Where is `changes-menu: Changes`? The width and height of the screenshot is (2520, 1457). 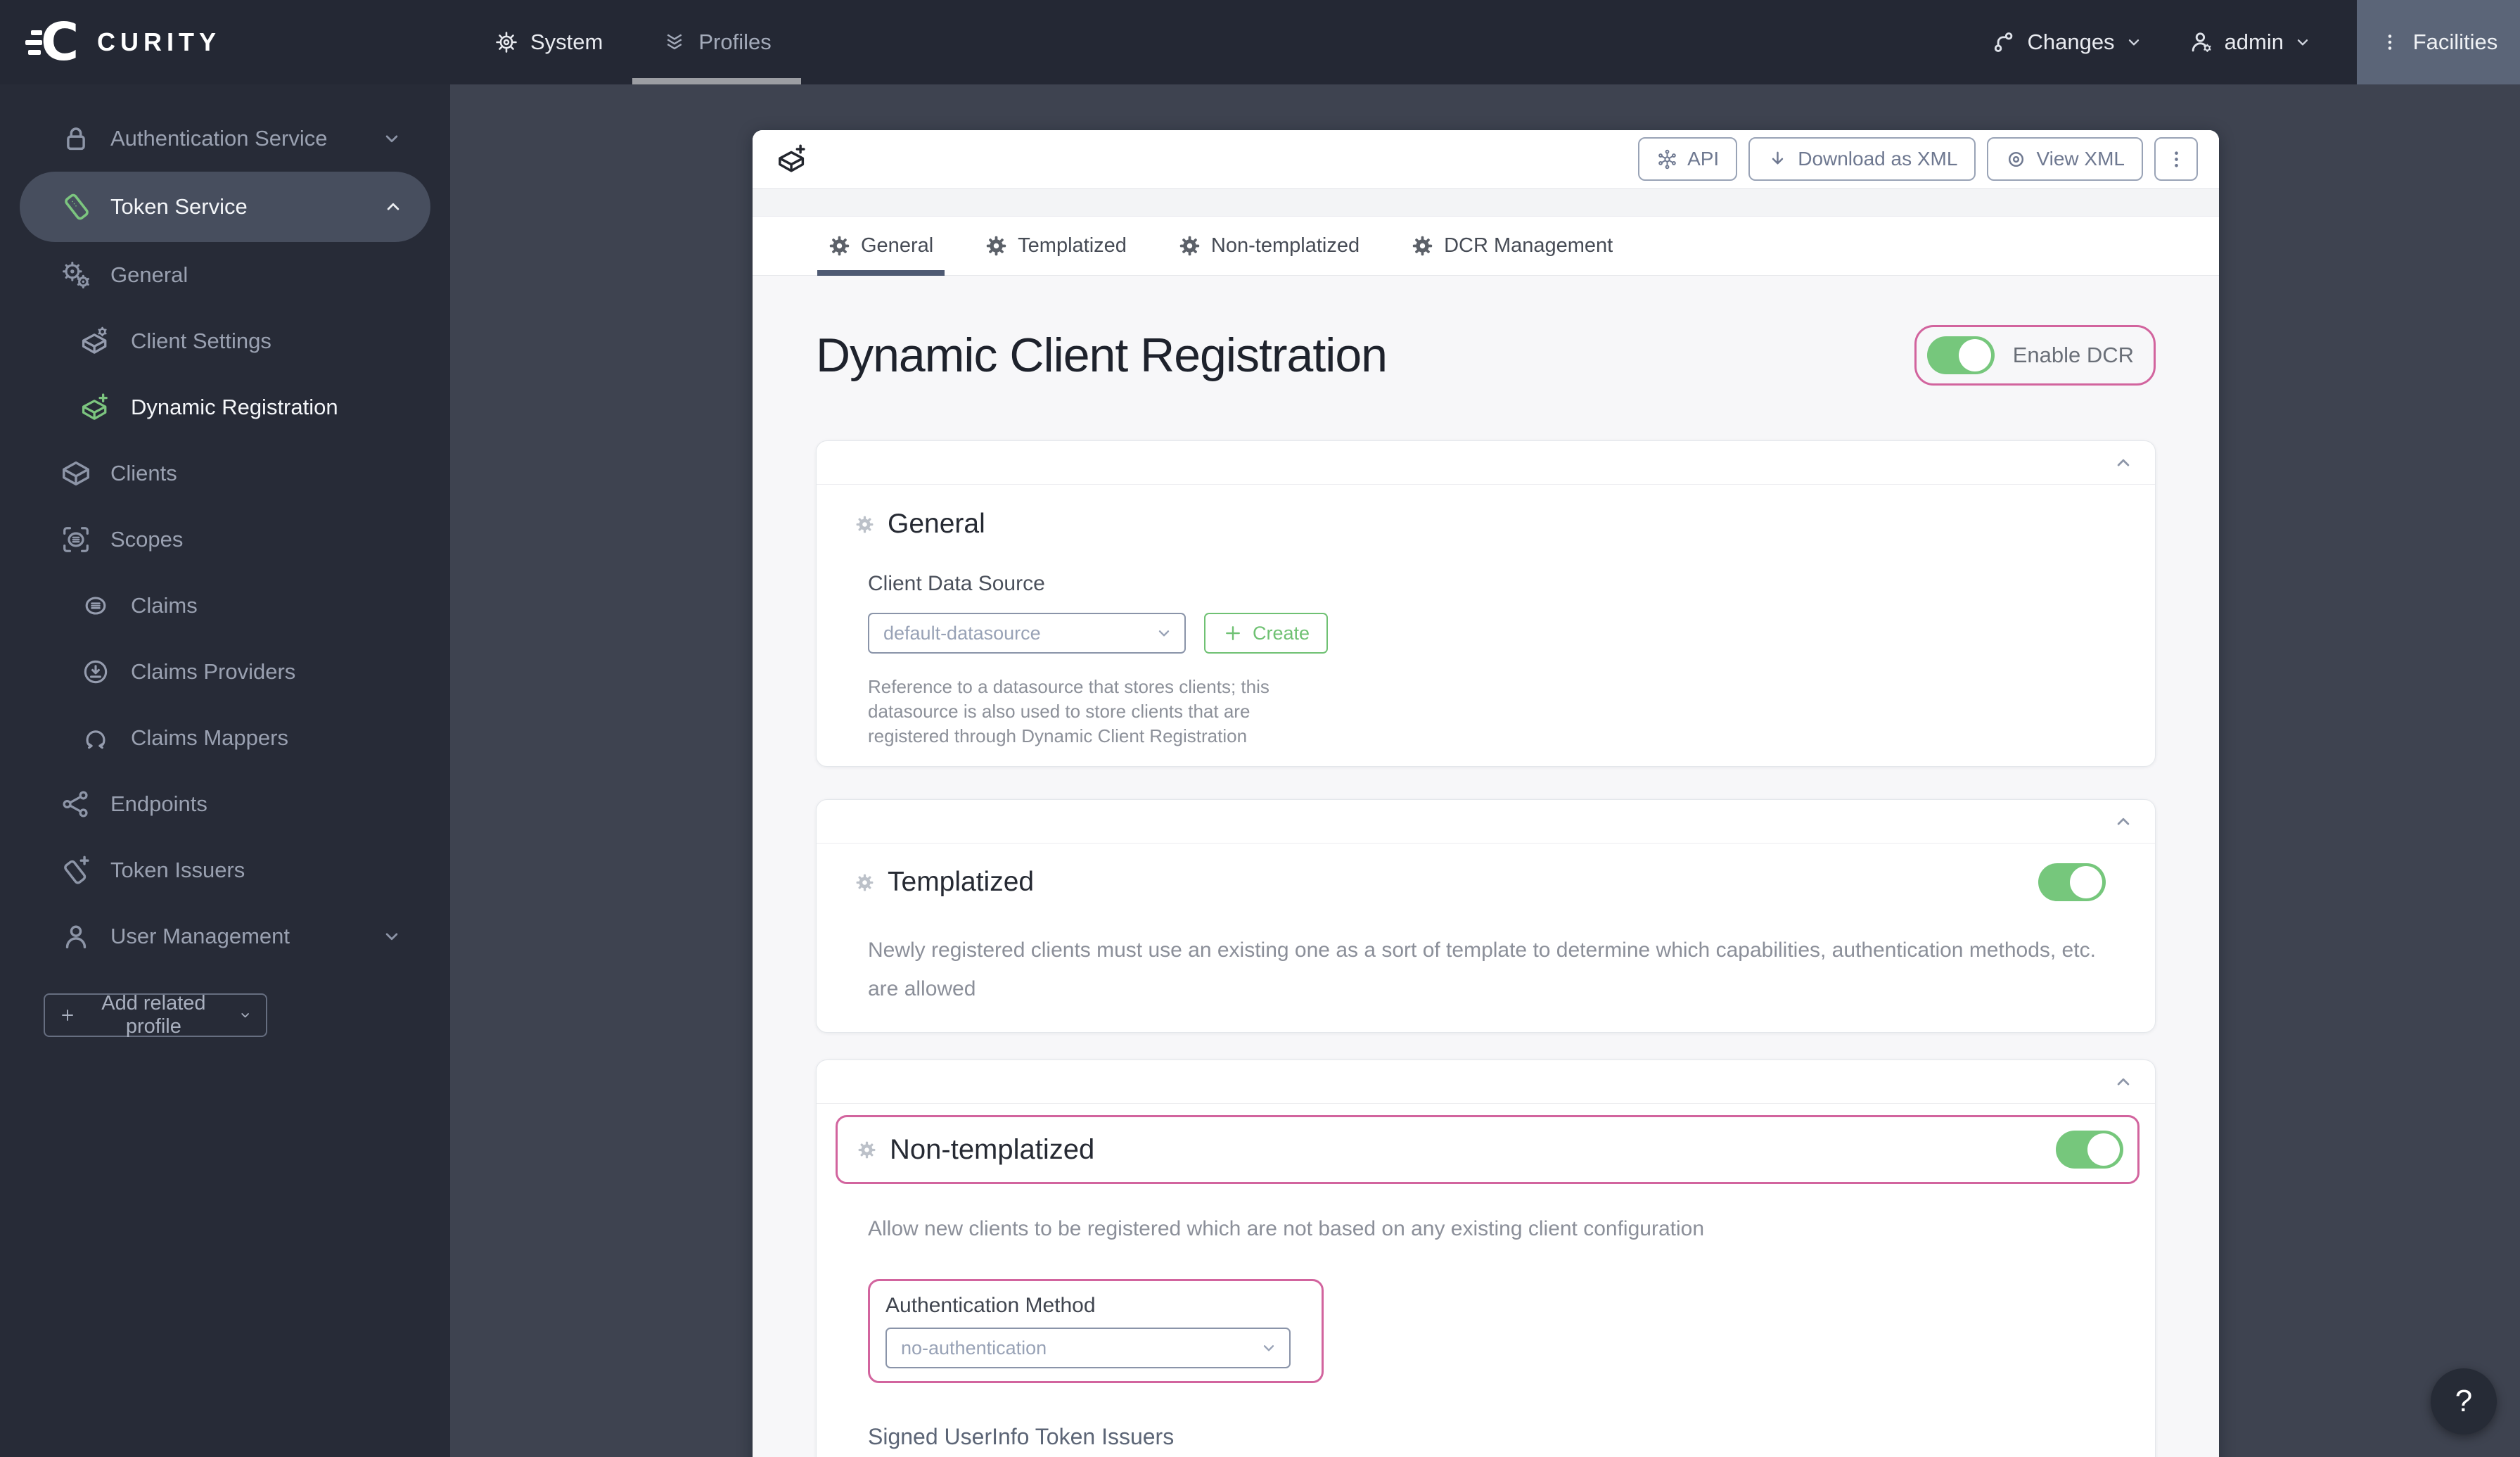
changes-menu: Changes is located at coordinates (2066, 42).